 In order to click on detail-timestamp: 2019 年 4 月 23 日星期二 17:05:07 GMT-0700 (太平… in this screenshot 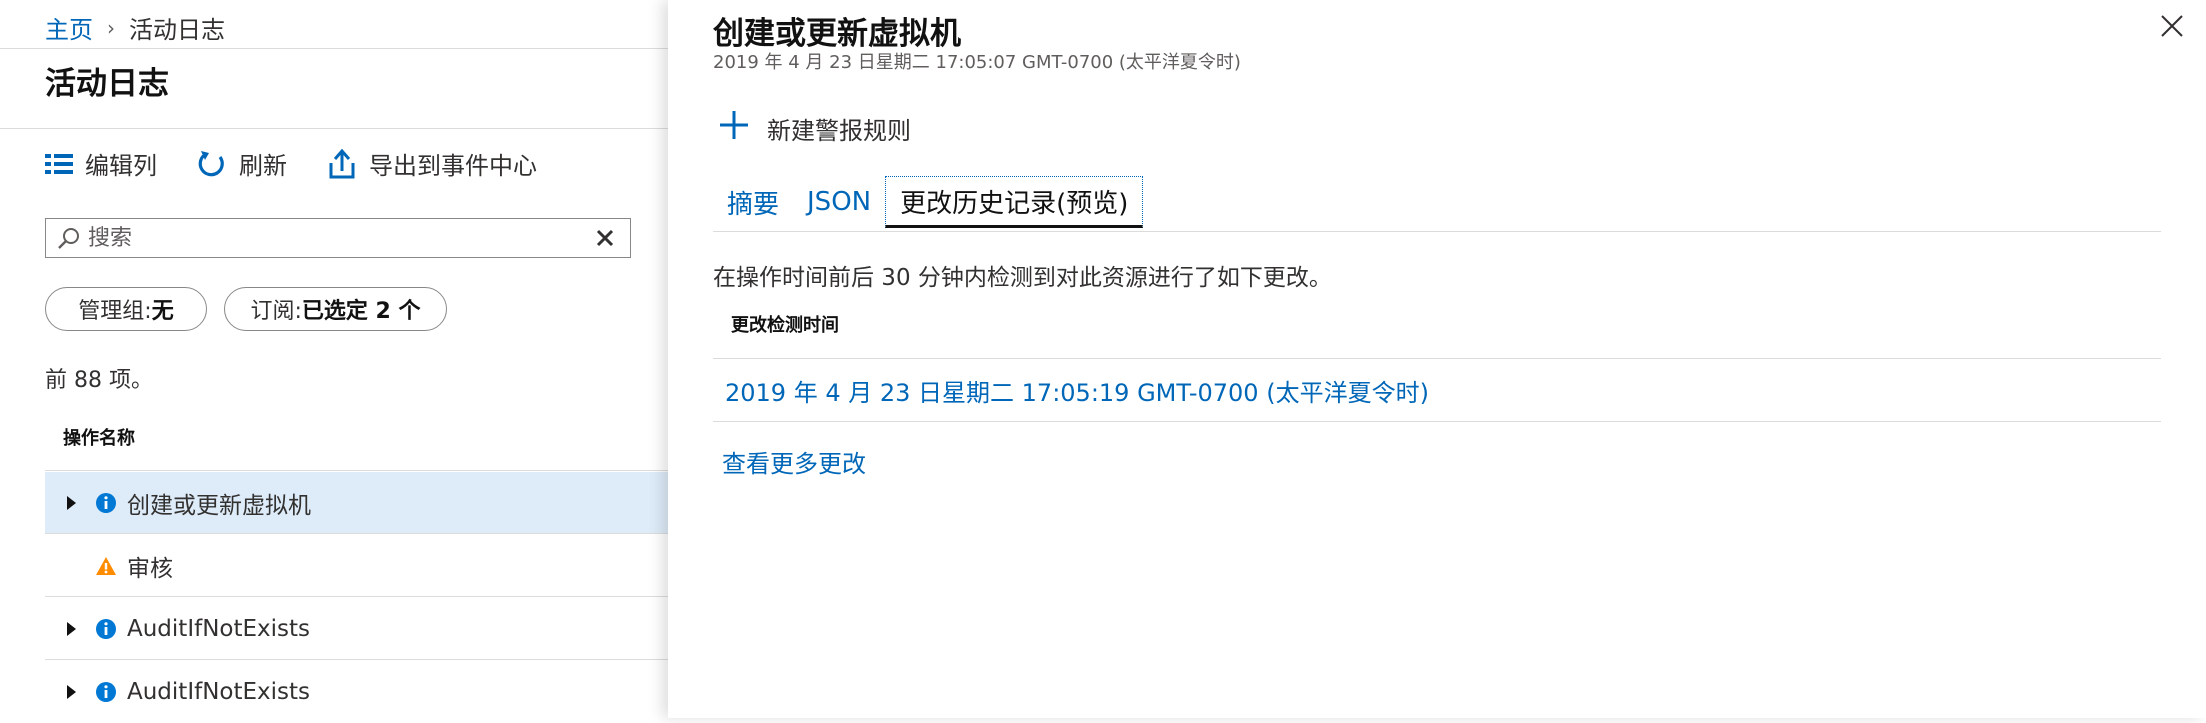, I will do `click(977, 62)`.